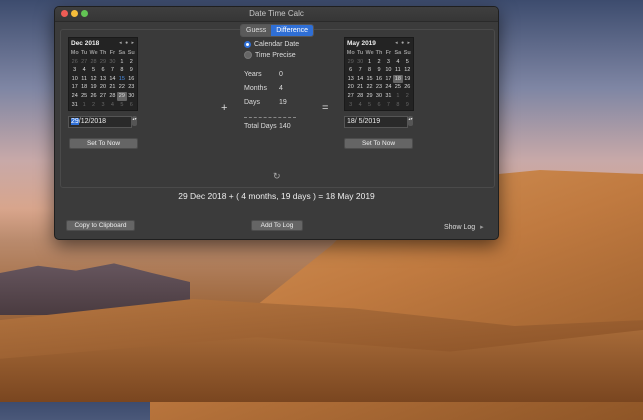 The image size is (643, 420). Describe the element at coordinates (271, 44) in the screenshot. I see `calendar-date-radio: Calendar Date` at that location.